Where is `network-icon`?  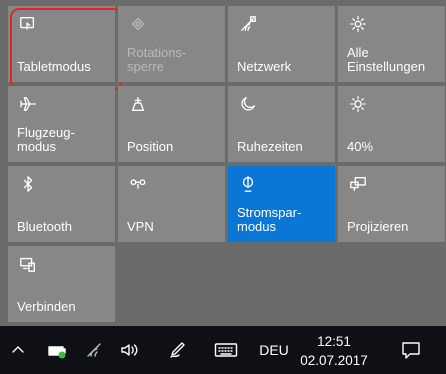 network-icon is located at coordinates (248, 24).